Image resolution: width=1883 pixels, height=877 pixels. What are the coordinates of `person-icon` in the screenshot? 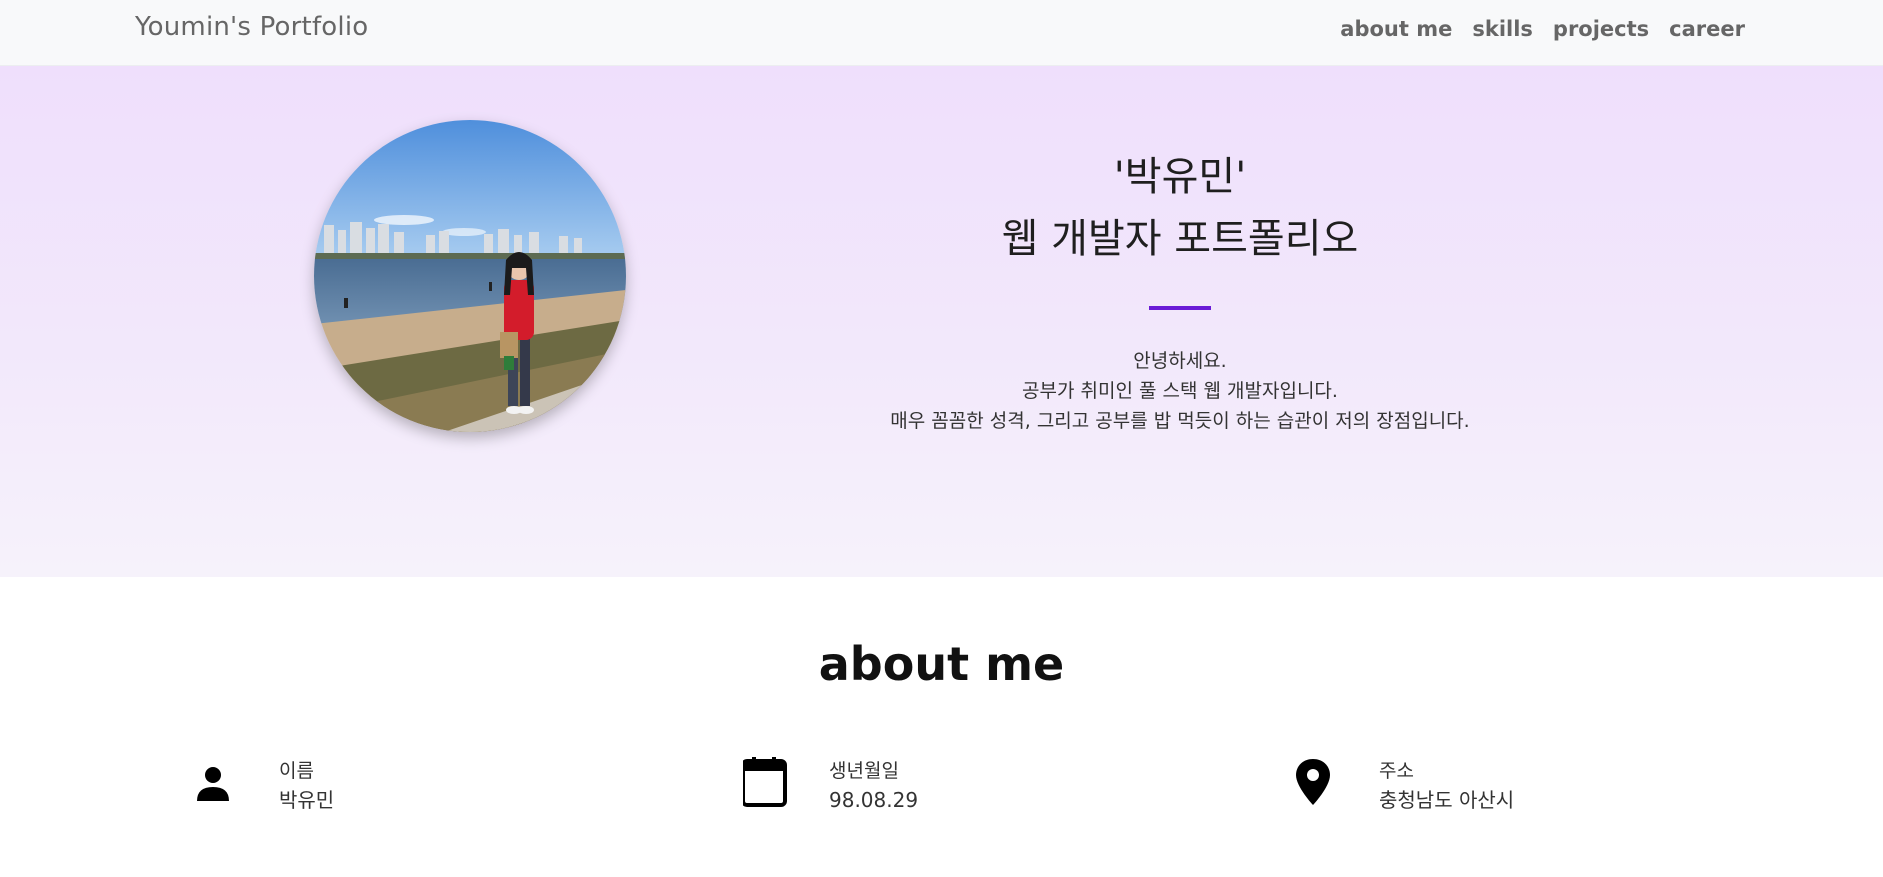 It's located at (213, 784).